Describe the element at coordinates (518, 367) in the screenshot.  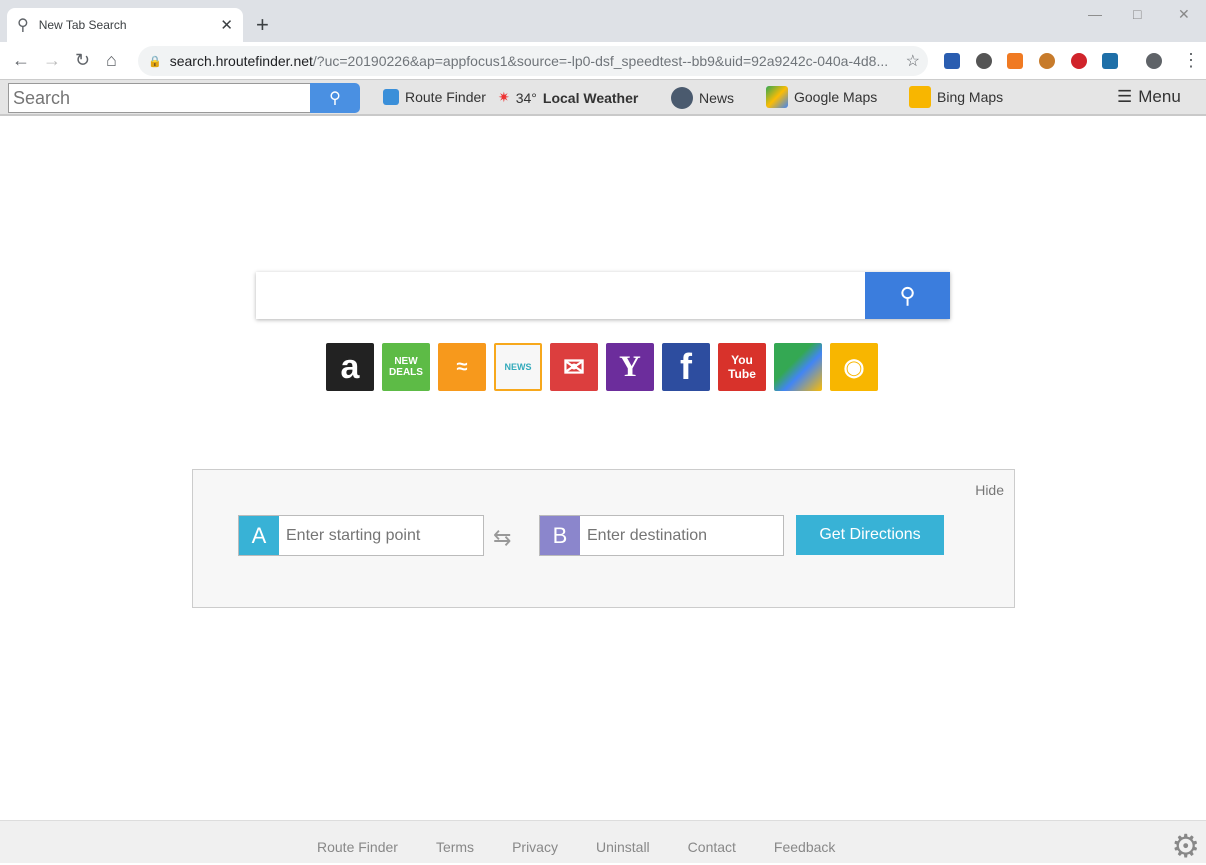
I see `news-tile: NEWS` at that location.